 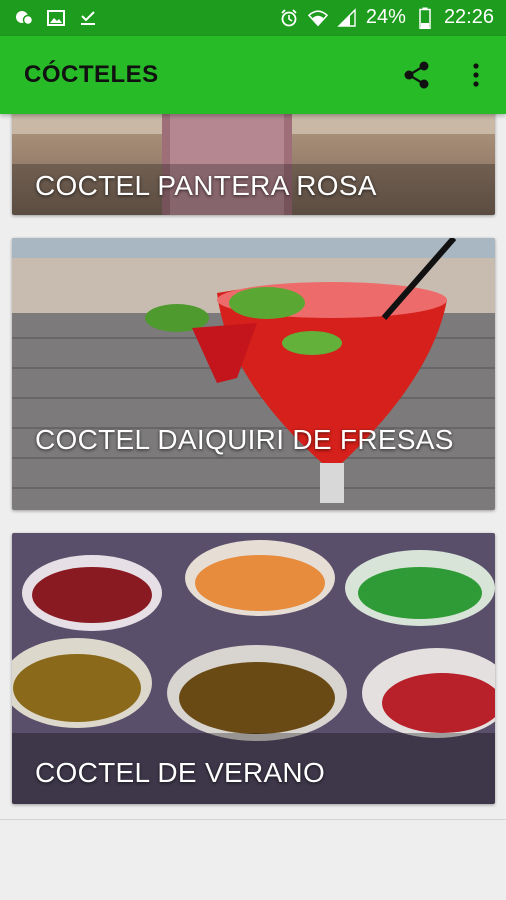 What do you see at coordinates (347, 17) in the screenshot?
I see `signal-icon` at bounding box center [347, 17].